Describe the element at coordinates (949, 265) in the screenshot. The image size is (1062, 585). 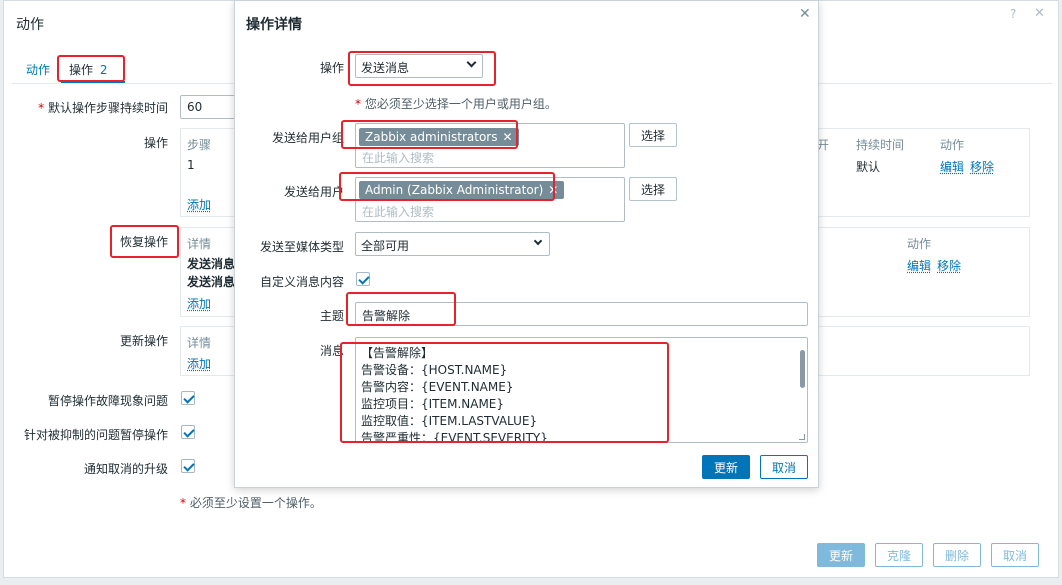
I see `recovery-row-remove: 移除` at that location.